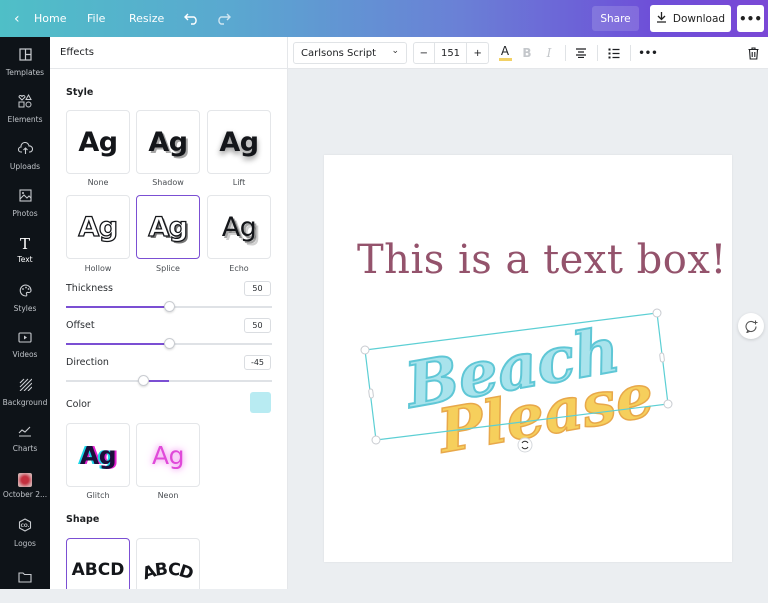  Describe the element at coordinates (168, 227) in the screenshot. I see `style-option-splice: Ag` at that location.